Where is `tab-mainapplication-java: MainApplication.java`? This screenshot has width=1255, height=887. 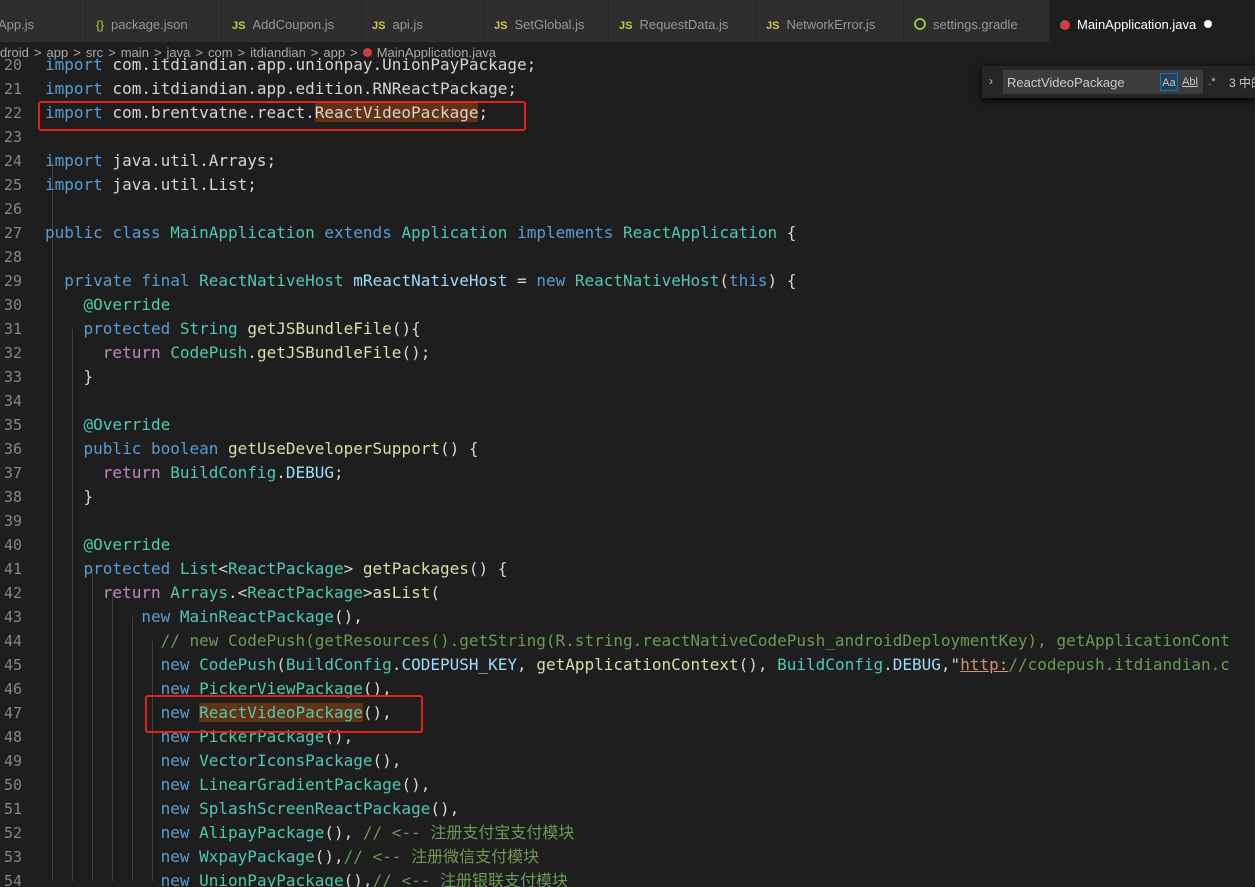
tab-mainapplication-java: MainApplication.java is located at coordinates (1152, 21).